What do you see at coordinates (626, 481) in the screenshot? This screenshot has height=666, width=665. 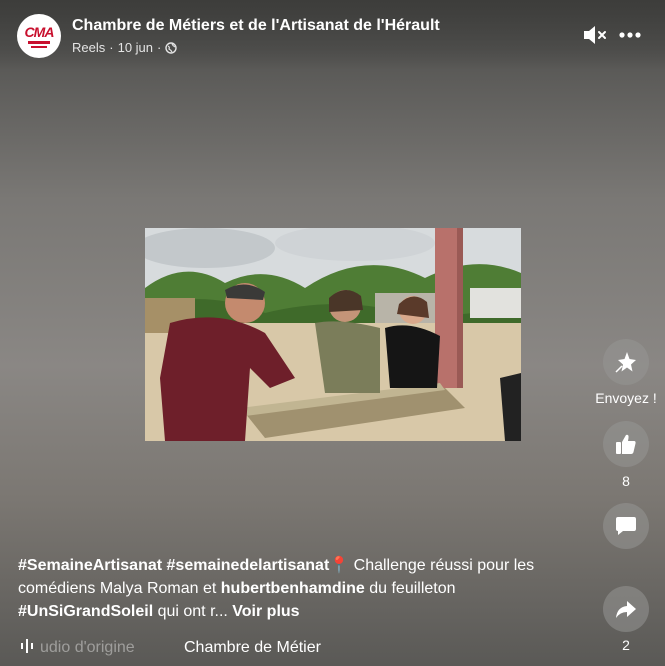 I see `like-count: 8` at bounding box center [626, 481].